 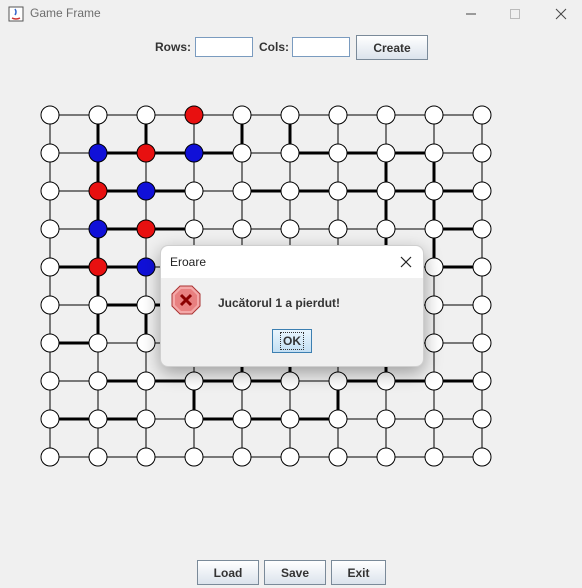 I want to click on error-dialog: Eroare Jucătorul 1 a pierdut! OK, so click(x=292, y=306).